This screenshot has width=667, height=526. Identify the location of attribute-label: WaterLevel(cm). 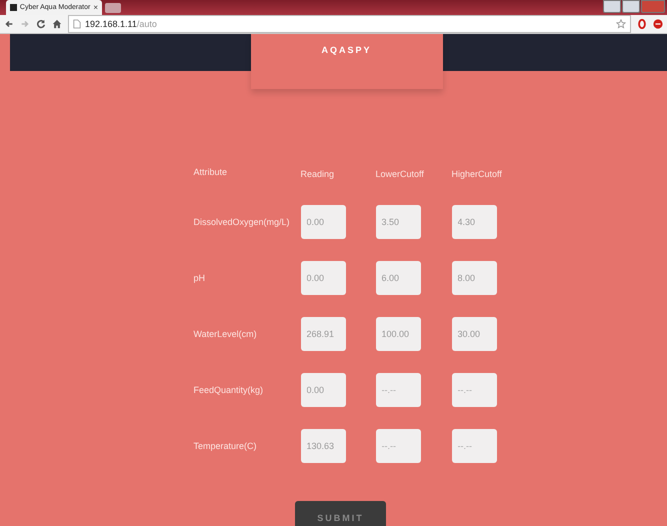
(226, 334).